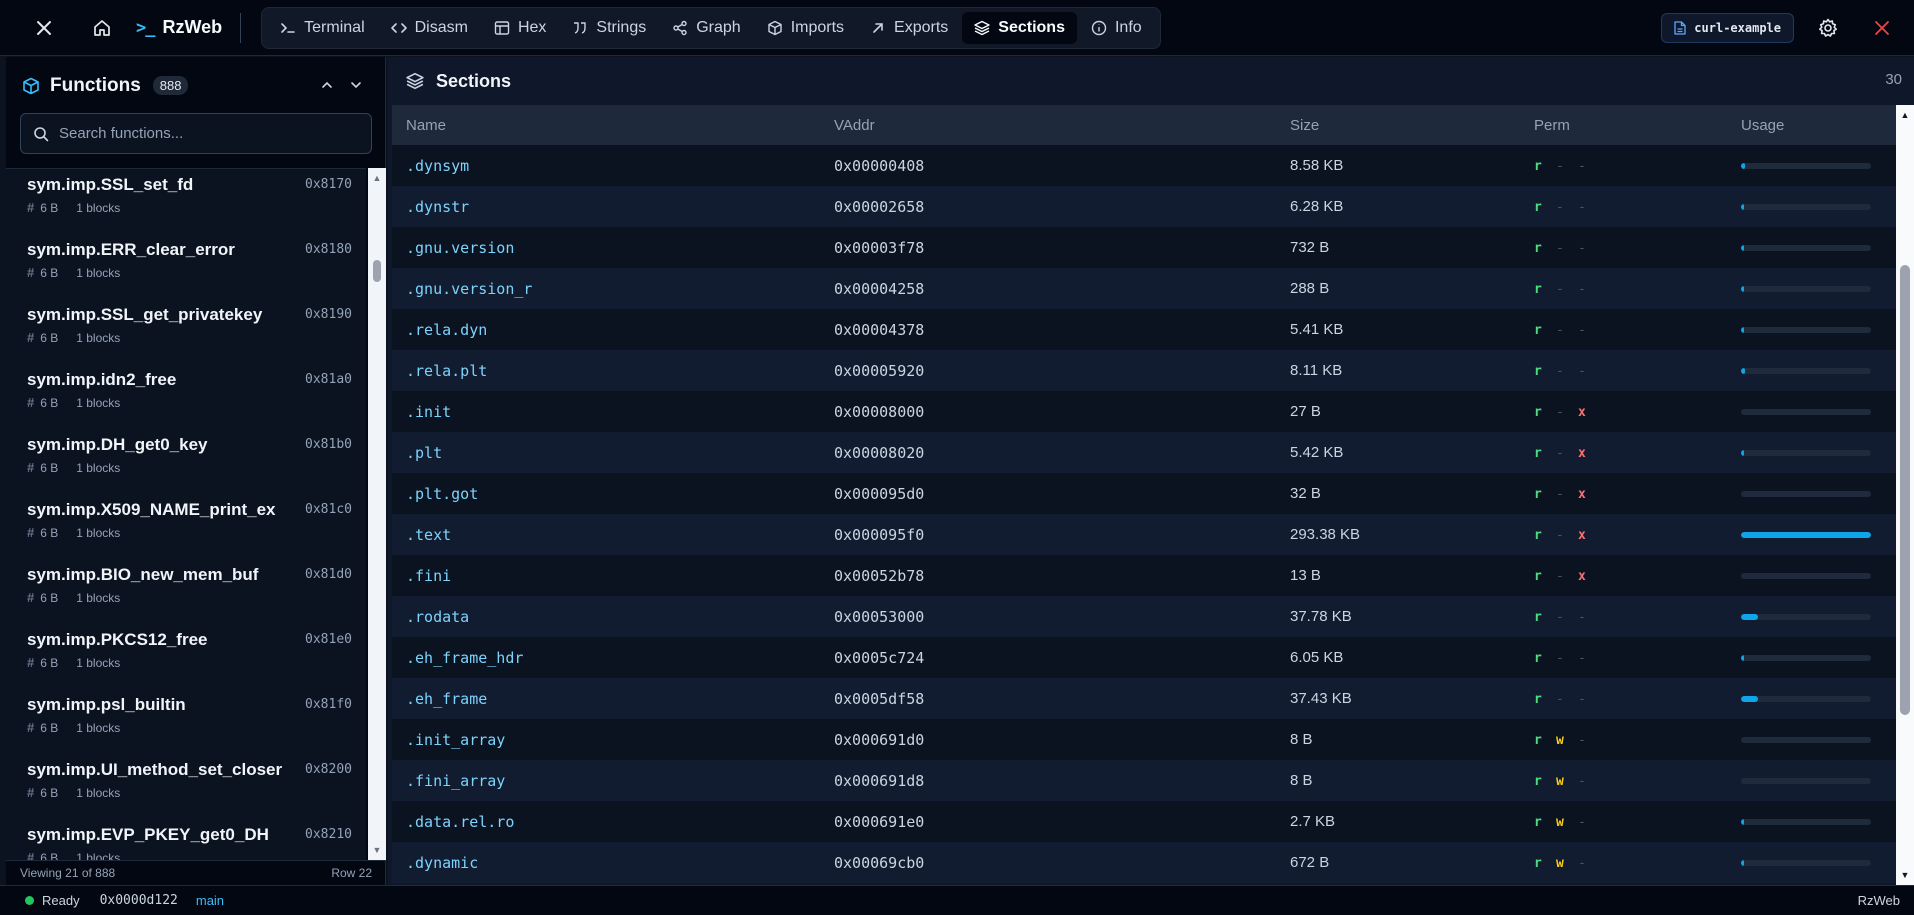 This screenshot has width=1914, height=915. What do you see at coordinates (610, 822) in the screenshot?
I see `section-name: .data.rel.ro` at bounding box center [610, 822].